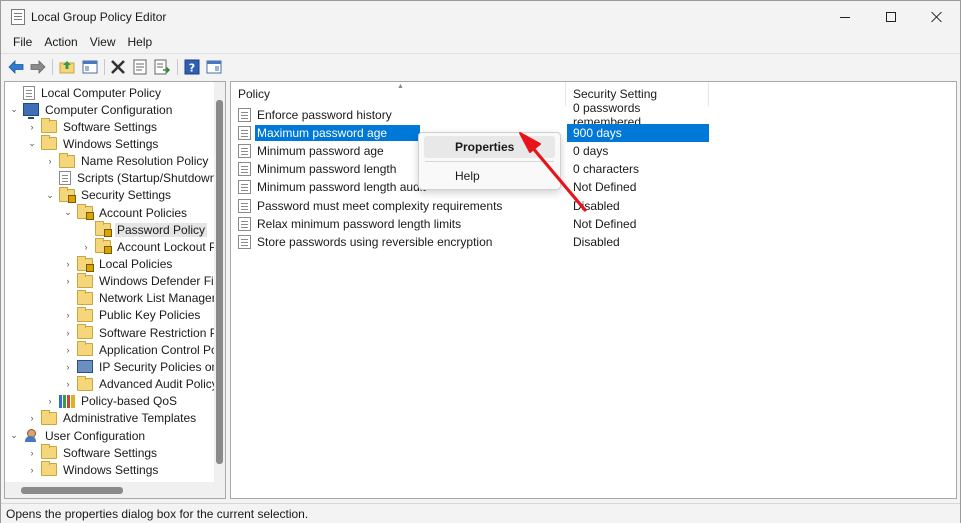 The height and width of the screenshot is (523, 961). I want to click on security-setting-value: 900 days, so click(638, 133).